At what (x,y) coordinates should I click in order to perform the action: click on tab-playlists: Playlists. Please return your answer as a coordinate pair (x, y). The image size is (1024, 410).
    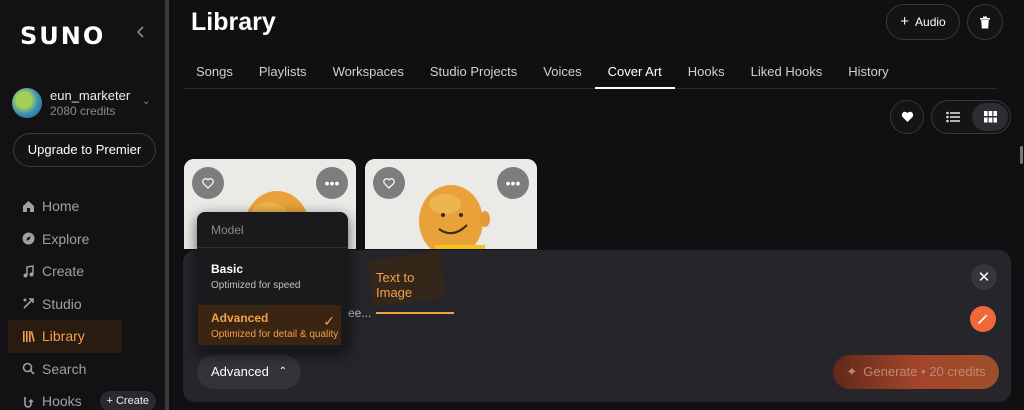
    Looking at the image, I should click on (283, 70).